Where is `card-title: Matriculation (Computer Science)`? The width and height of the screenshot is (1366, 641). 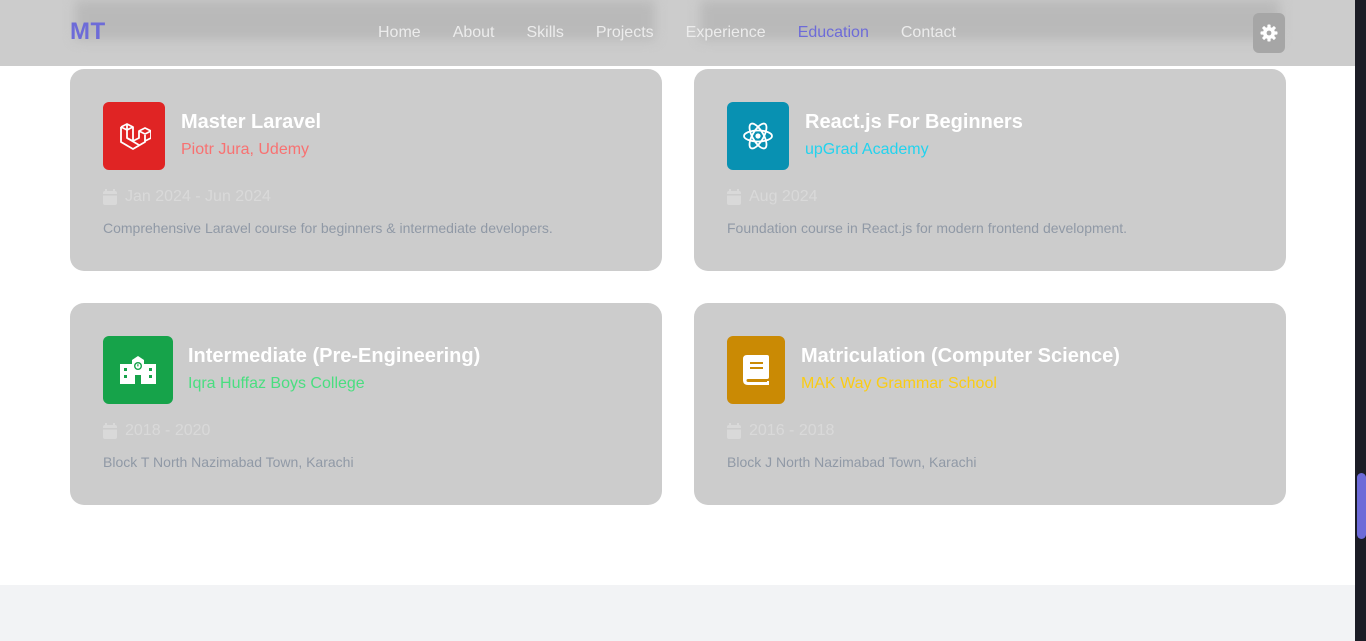 card-title: Matriculation (Computer Science) is located at coordinates (960, 356).